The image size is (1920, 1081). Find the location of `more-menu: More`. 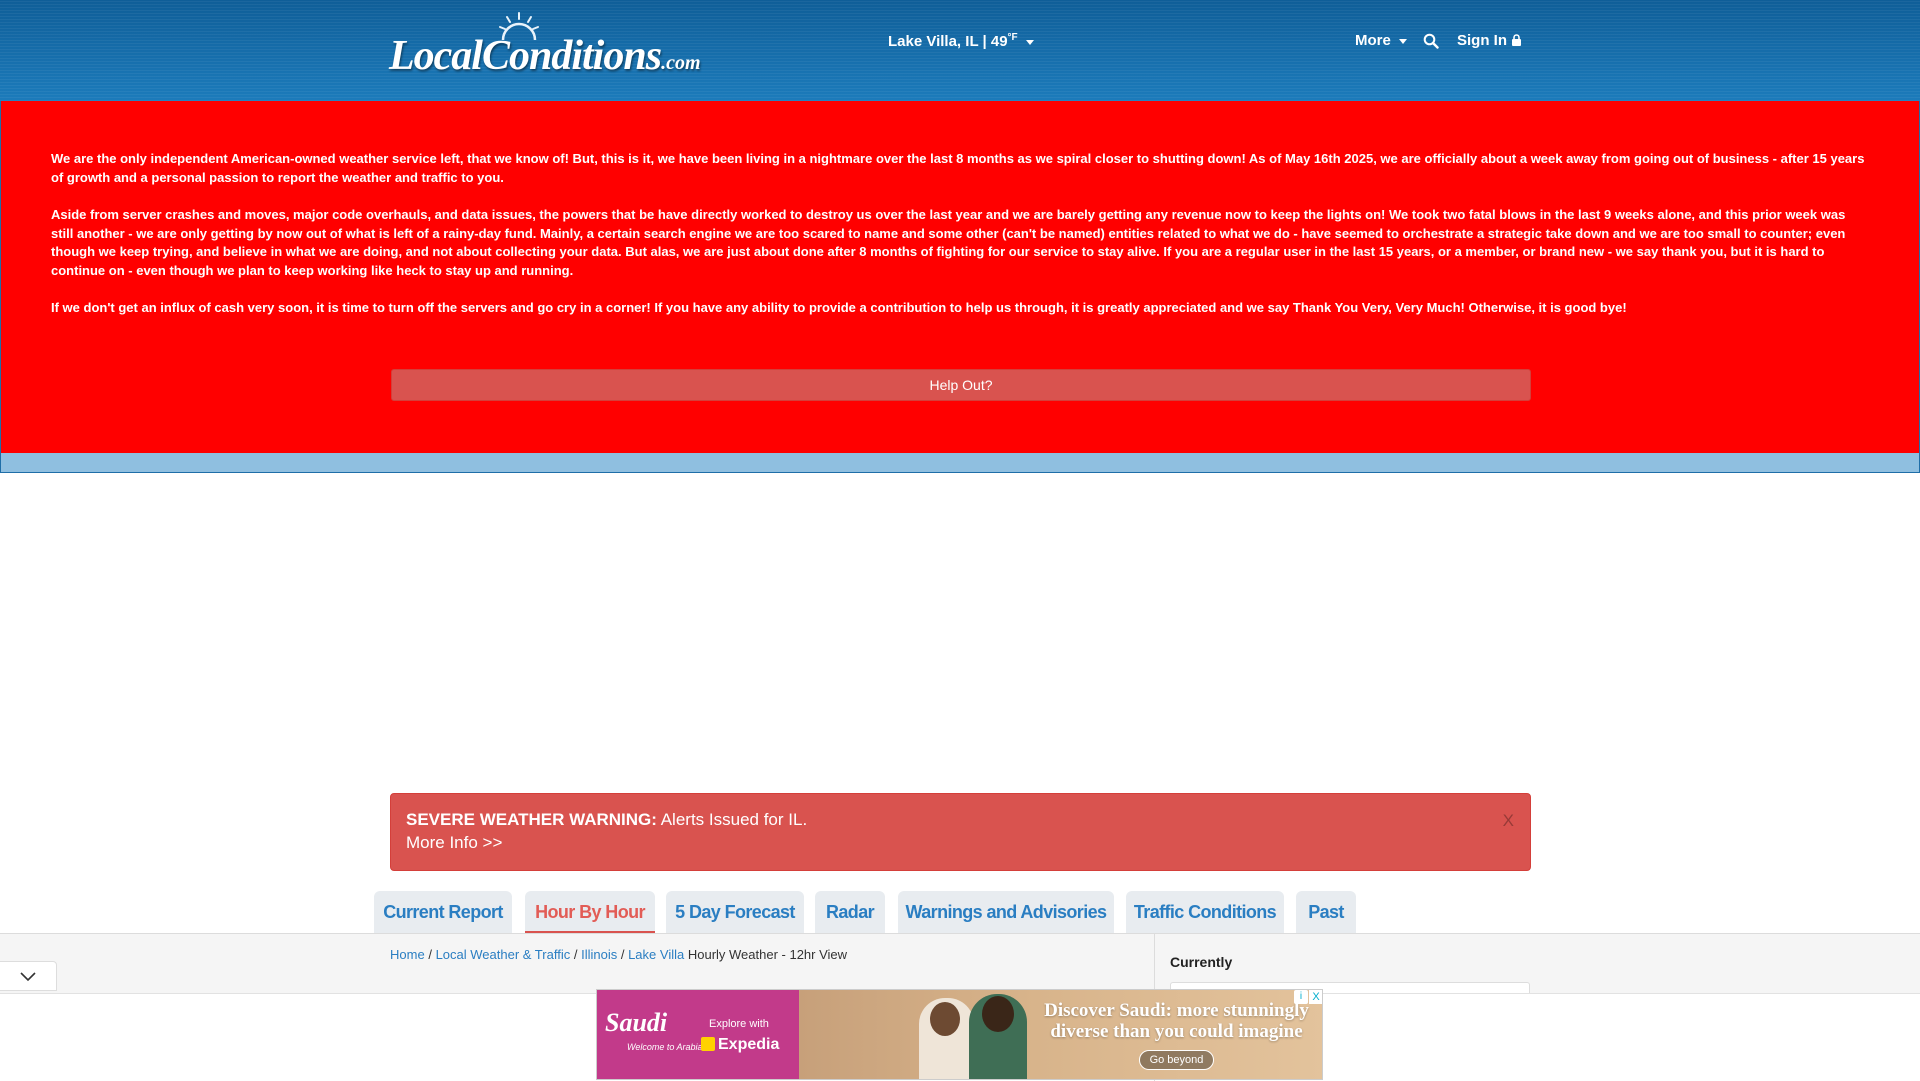

more-menu: More is located at coordinates (1381, 40).